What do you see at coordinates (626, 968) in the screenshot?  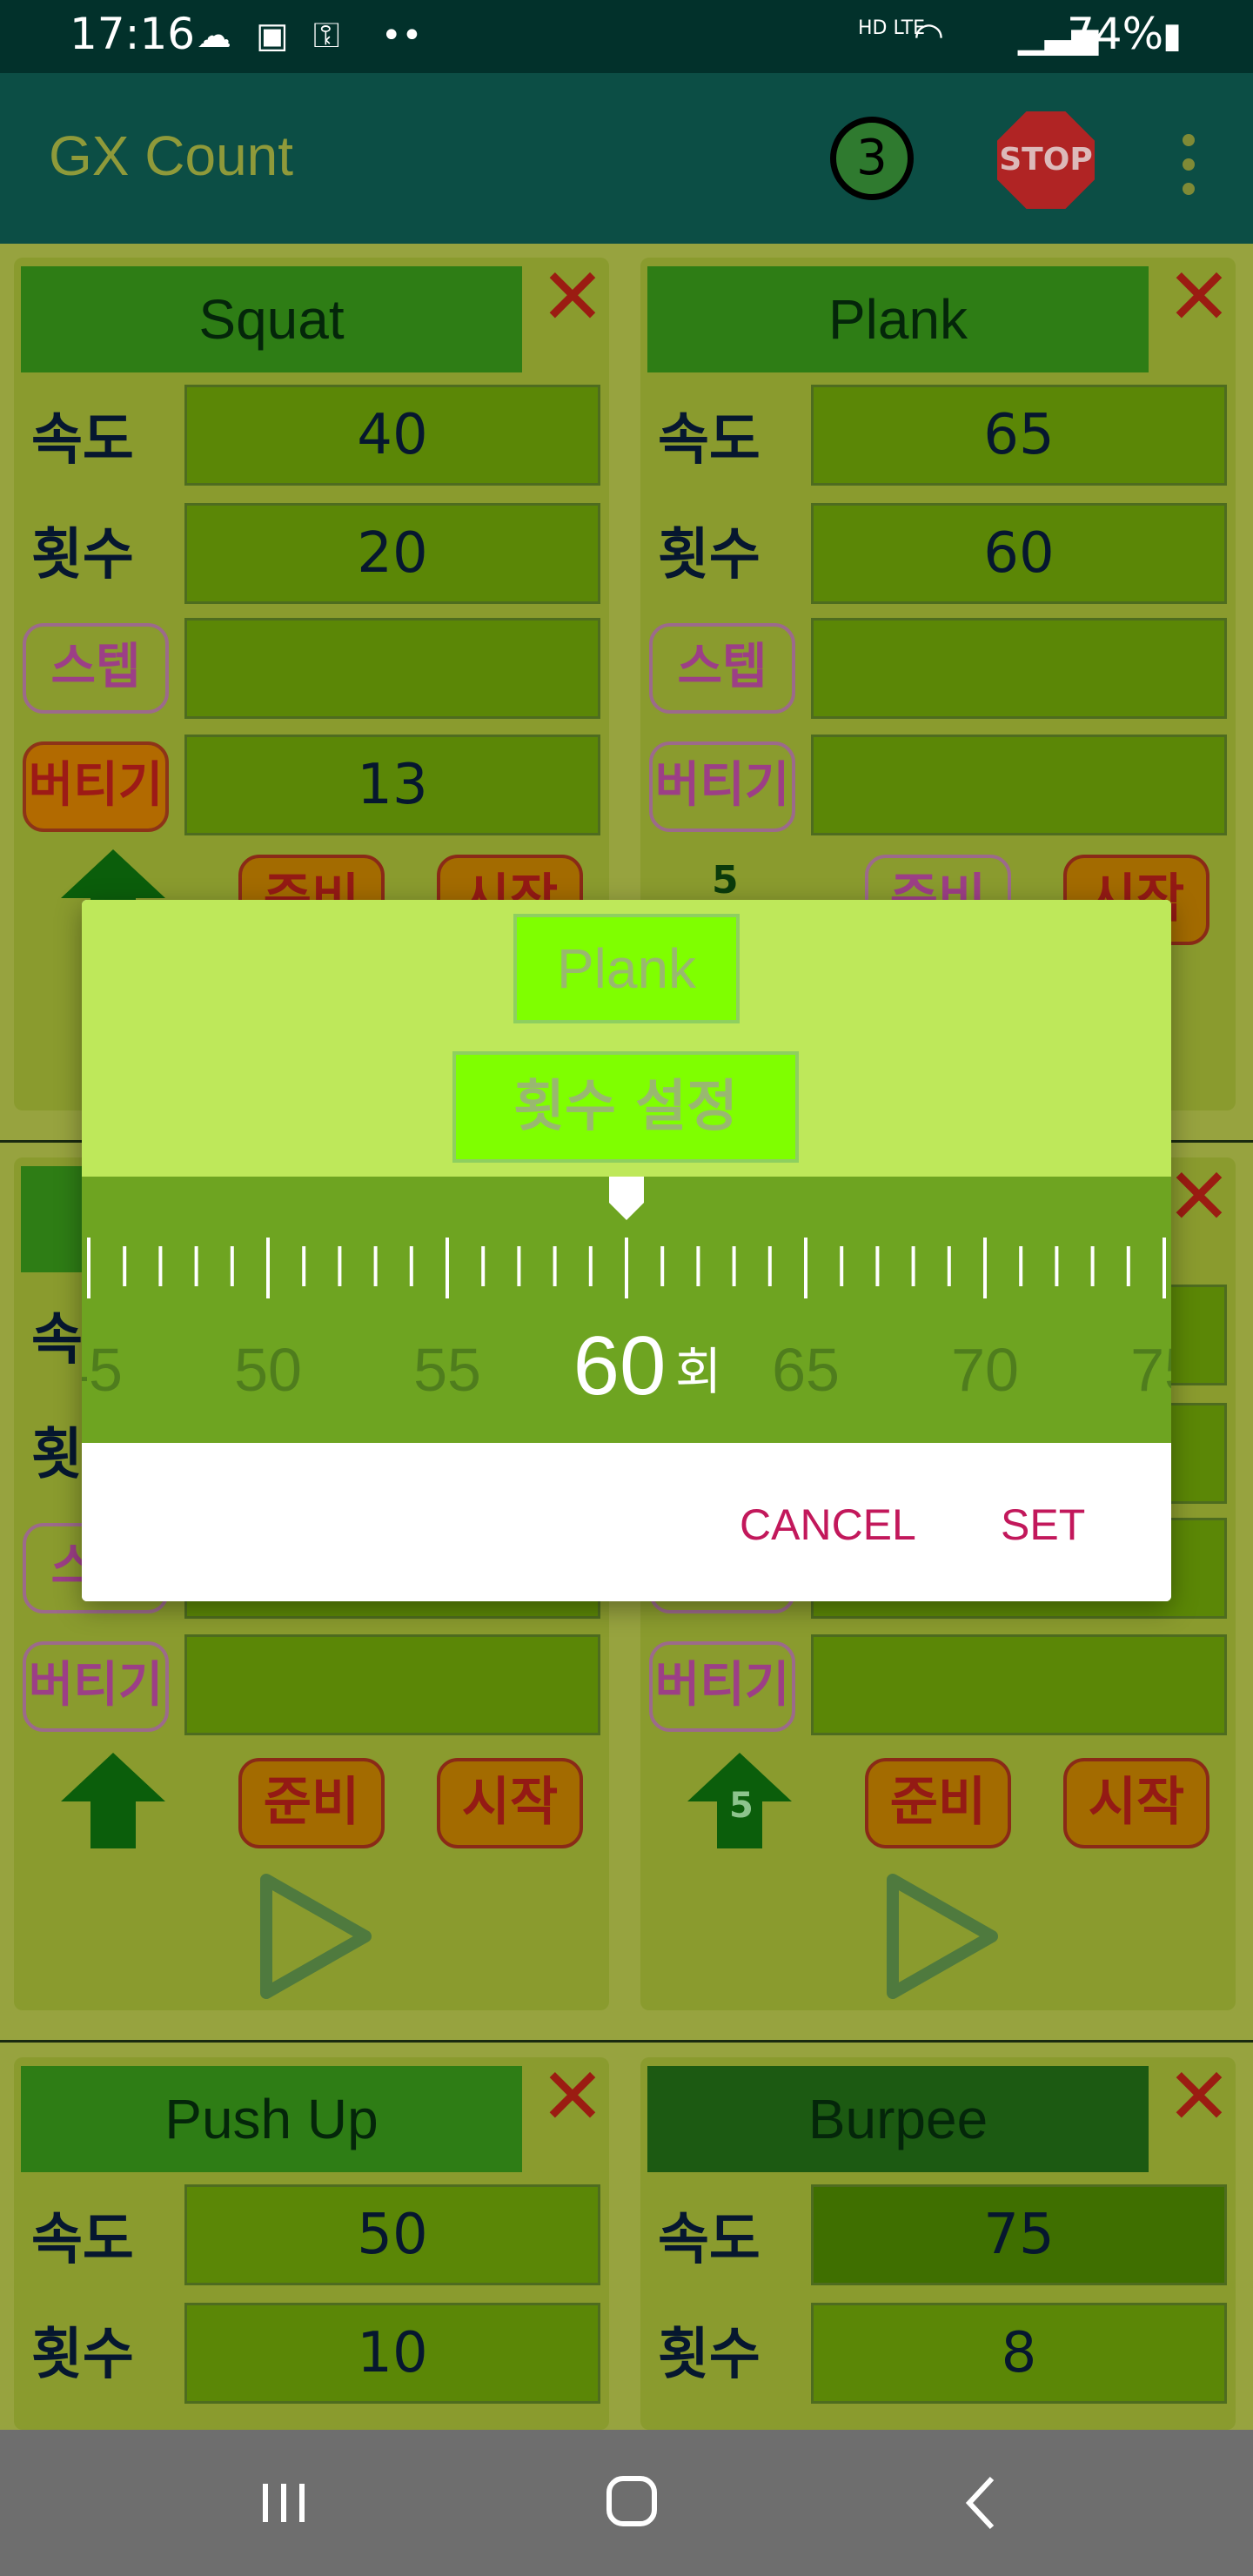 I see `dialog-title: Plank` at bounding box center [626, 968].